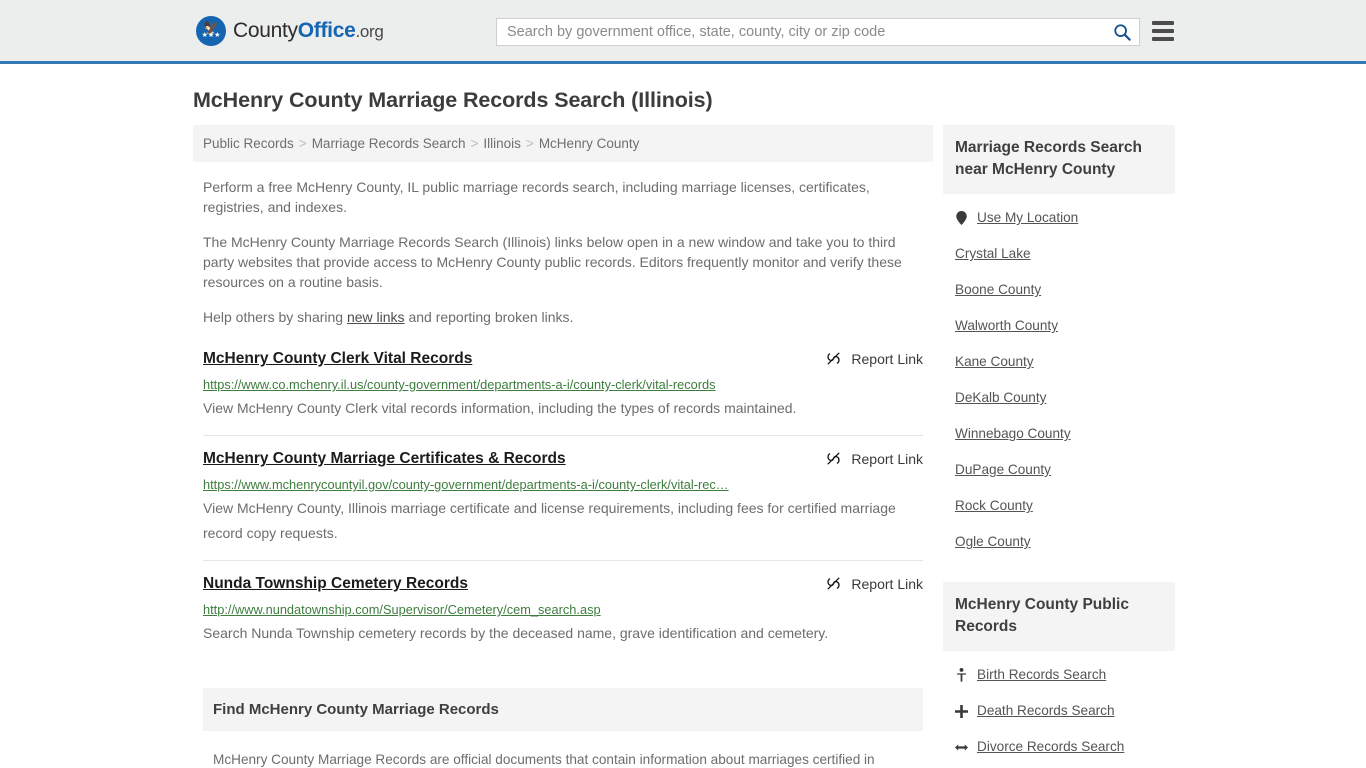 The width and height of the screenshot is (1366, 768). What do you see at coordinates (801, 32) in the screenshot?
I see `search-input` at bounding box center [801, 32].